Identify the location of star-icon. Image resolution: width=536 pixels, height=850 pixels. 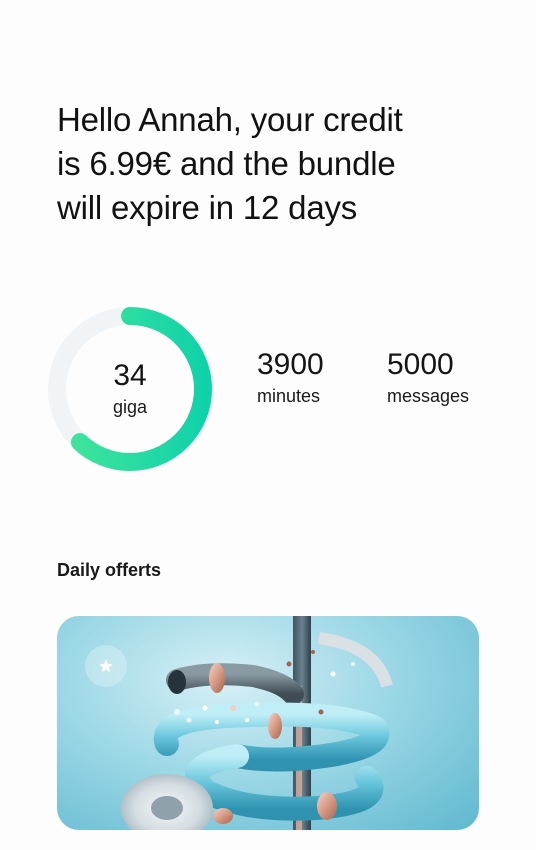
(106, 665).